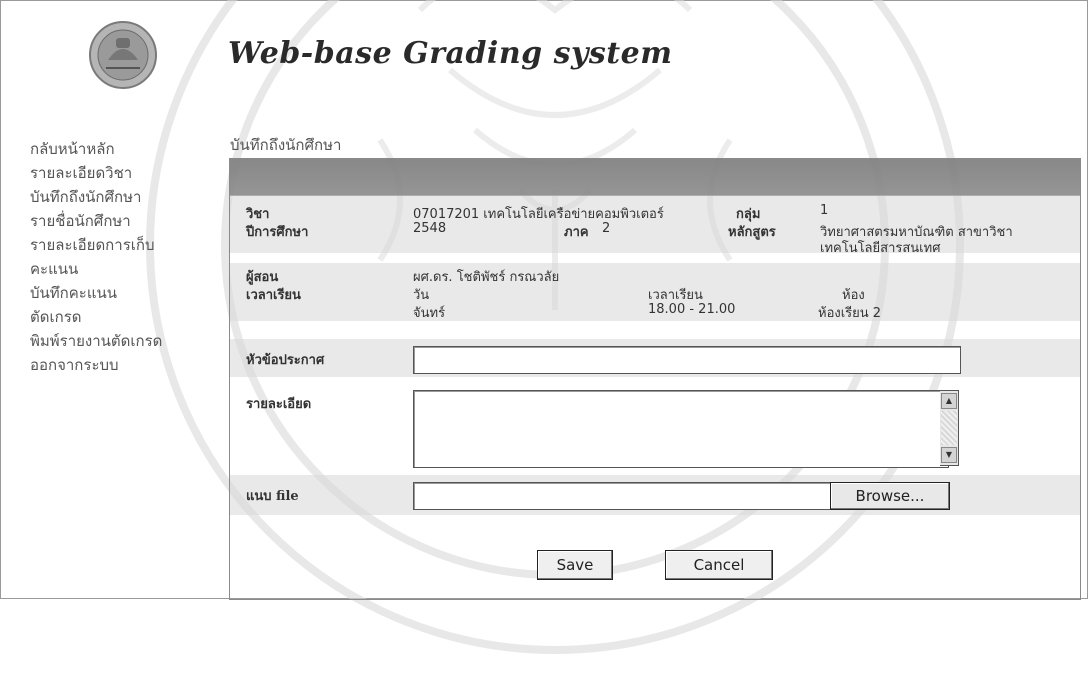 This screenshot has width=1088, height=680. What do you see at coordinates (681, 429) in the screenshot?
I see `announcement-detail-textarea` at bounding box center [681, 429].